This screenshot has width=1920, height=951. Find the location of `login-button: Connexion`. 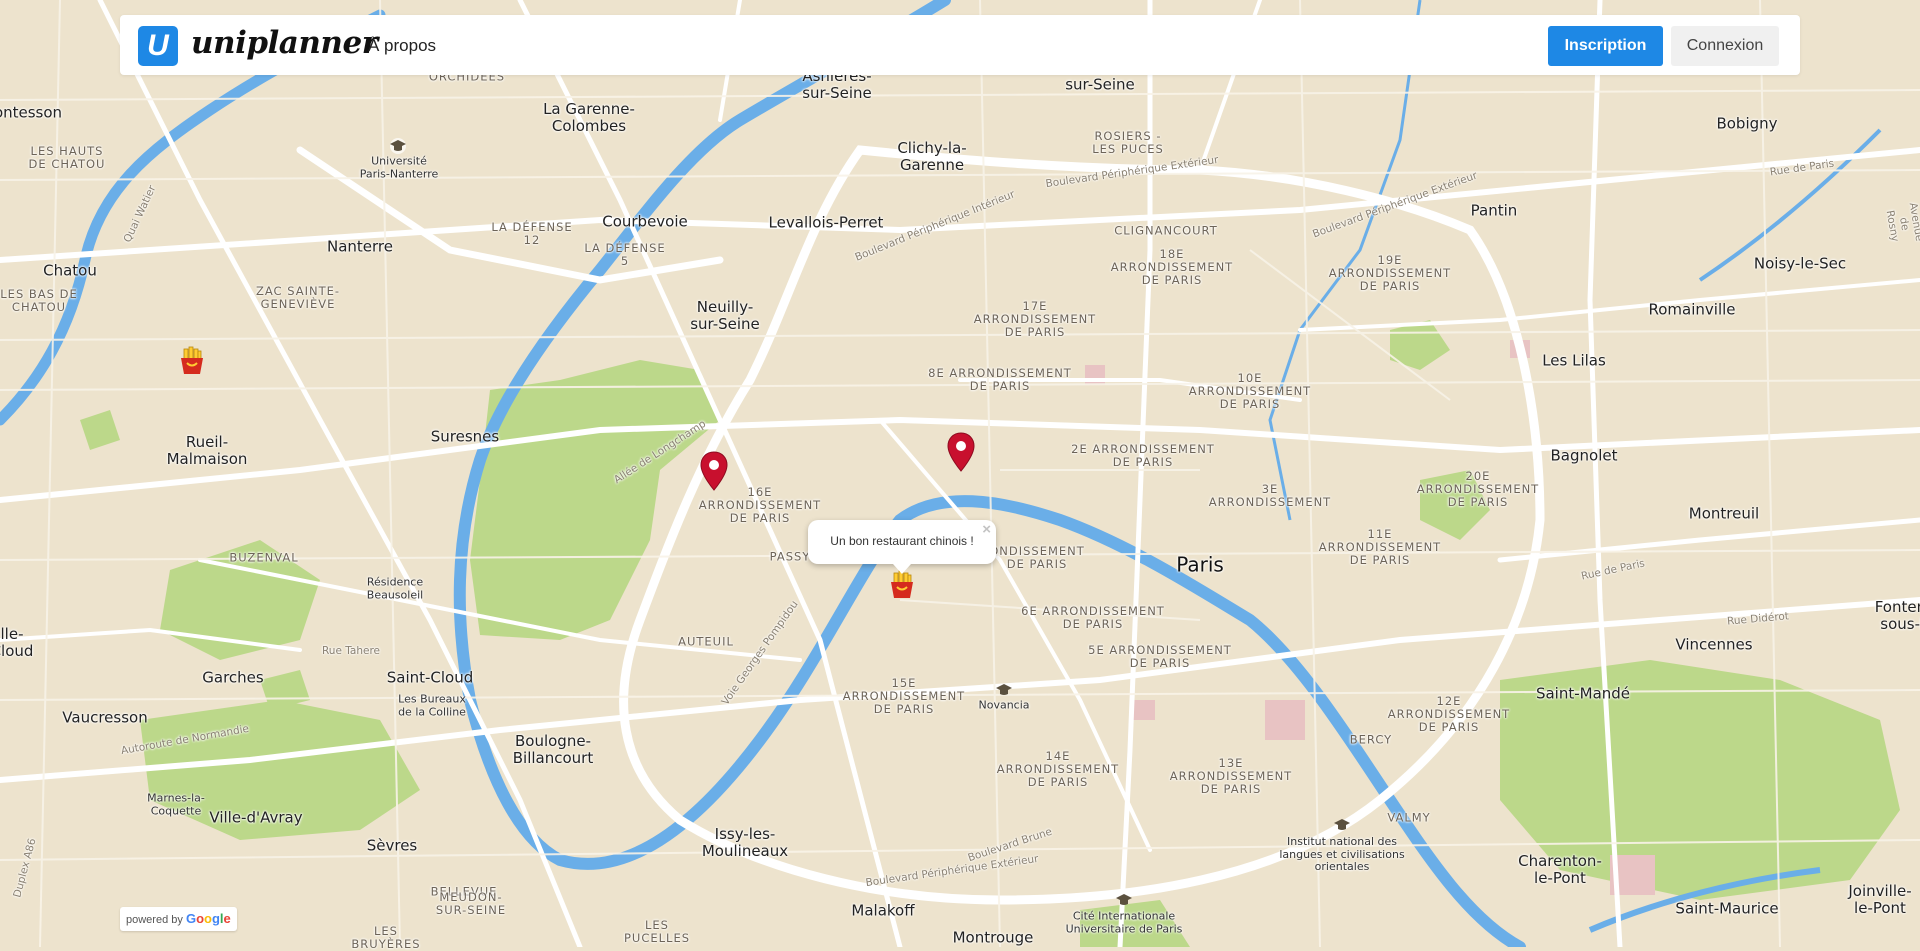

login-button: Connexion is located at coordinates (1725, 46).